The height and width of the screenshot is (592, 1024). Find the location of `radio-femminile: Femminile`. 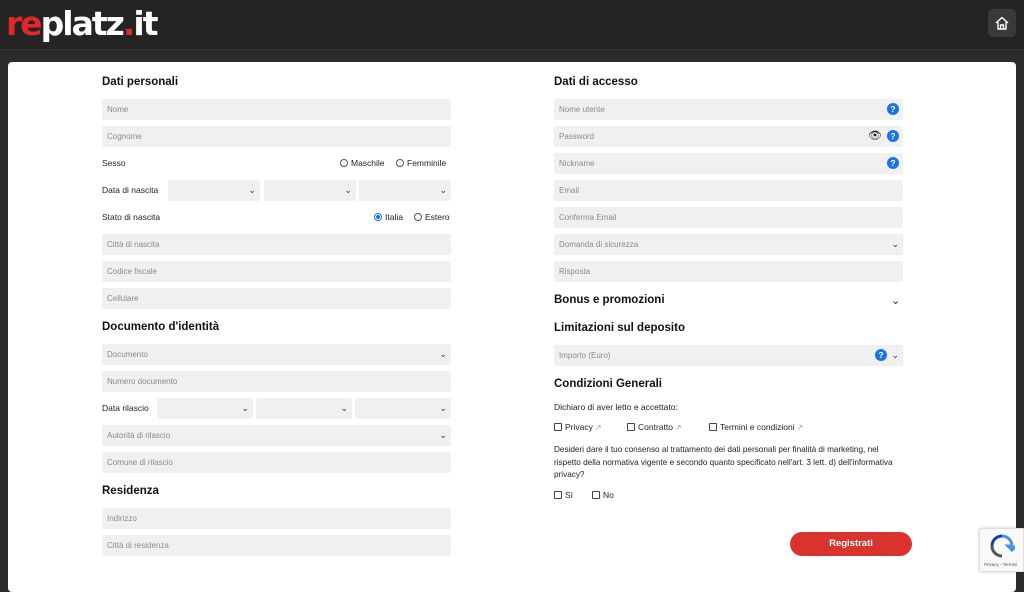

radio-femminile: Femminile is located at coordinates (421, 163).